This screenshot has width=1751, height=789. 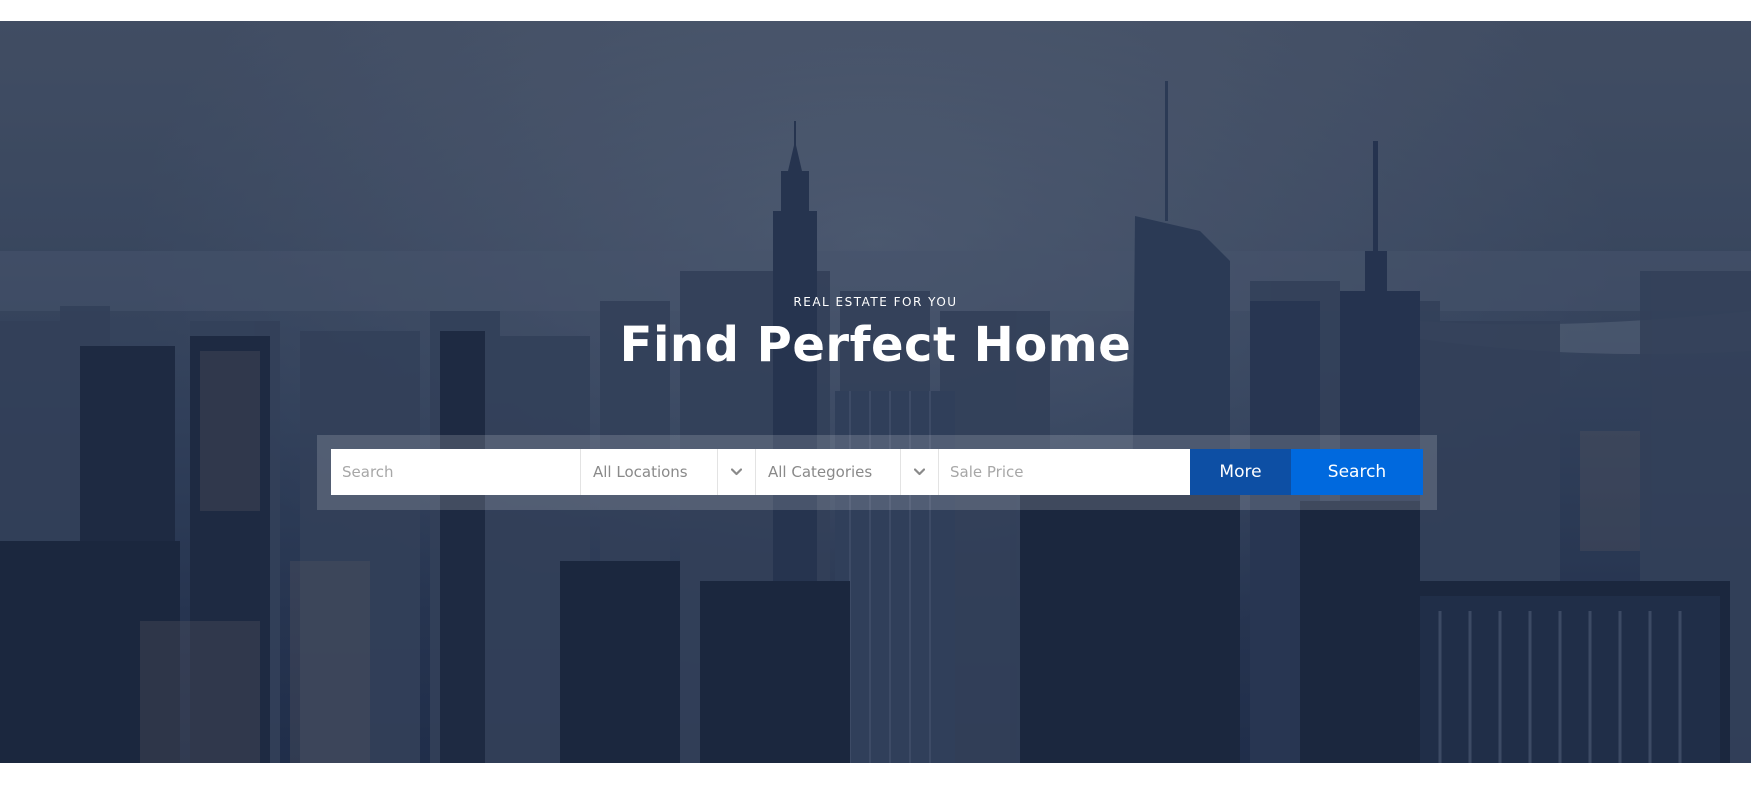 I want to click on category-select-value: All Categories, so click(x=820, y=472).